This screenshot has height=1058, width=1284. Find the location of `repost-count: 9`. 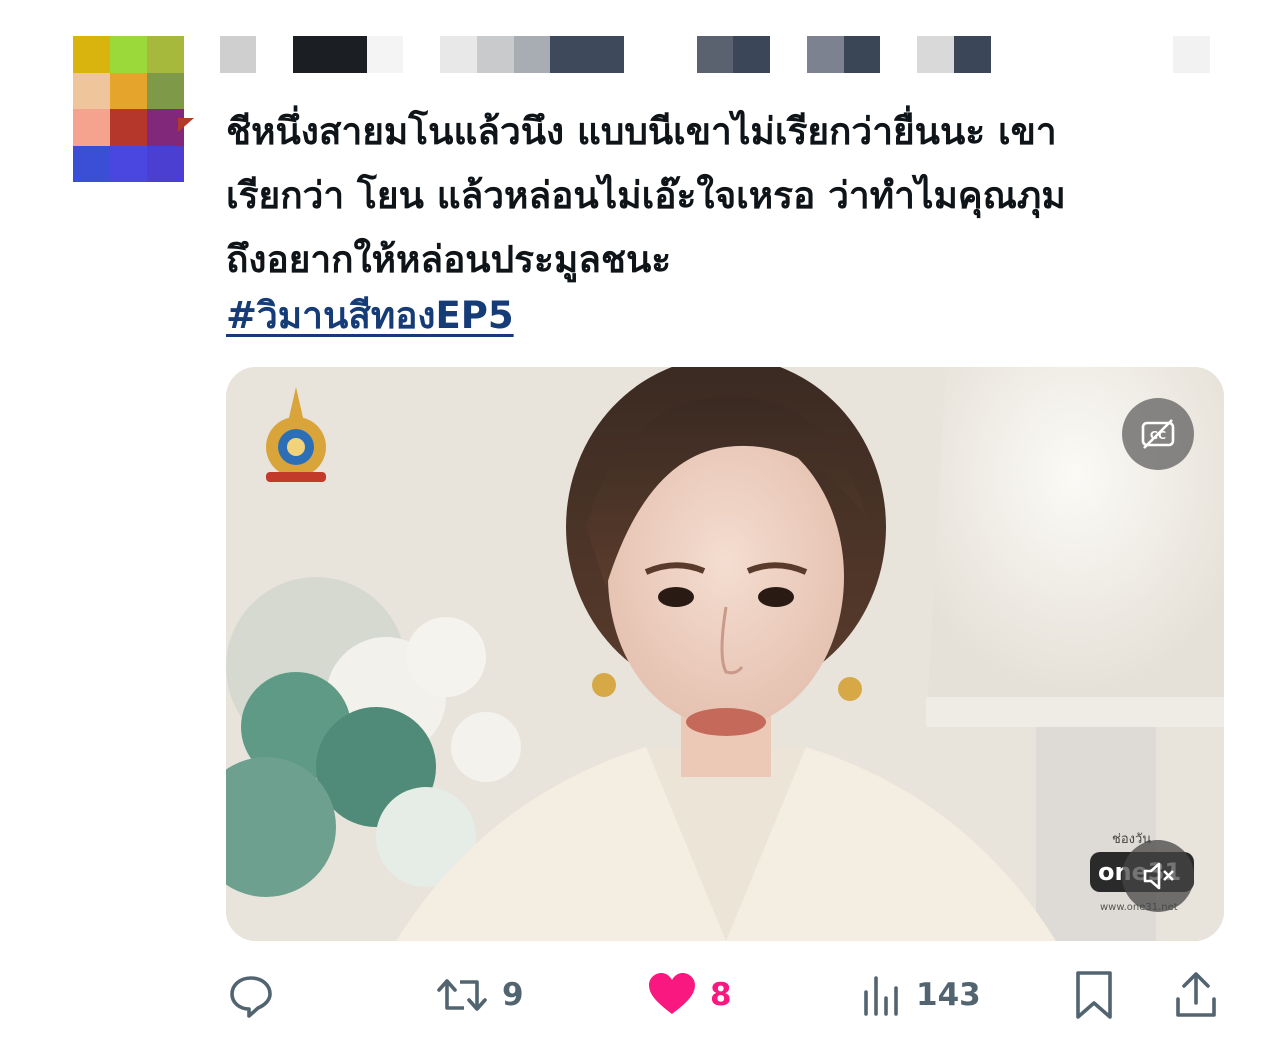

repost-count: 9 is located at coordinates (513, 995).